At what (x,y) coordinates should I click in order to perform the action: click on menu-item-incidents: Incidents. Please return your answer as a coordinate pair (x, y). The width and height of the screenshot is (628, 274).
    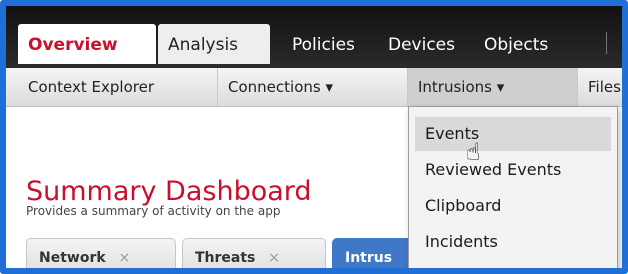
    Looking at the image, I should click on (513, 242).